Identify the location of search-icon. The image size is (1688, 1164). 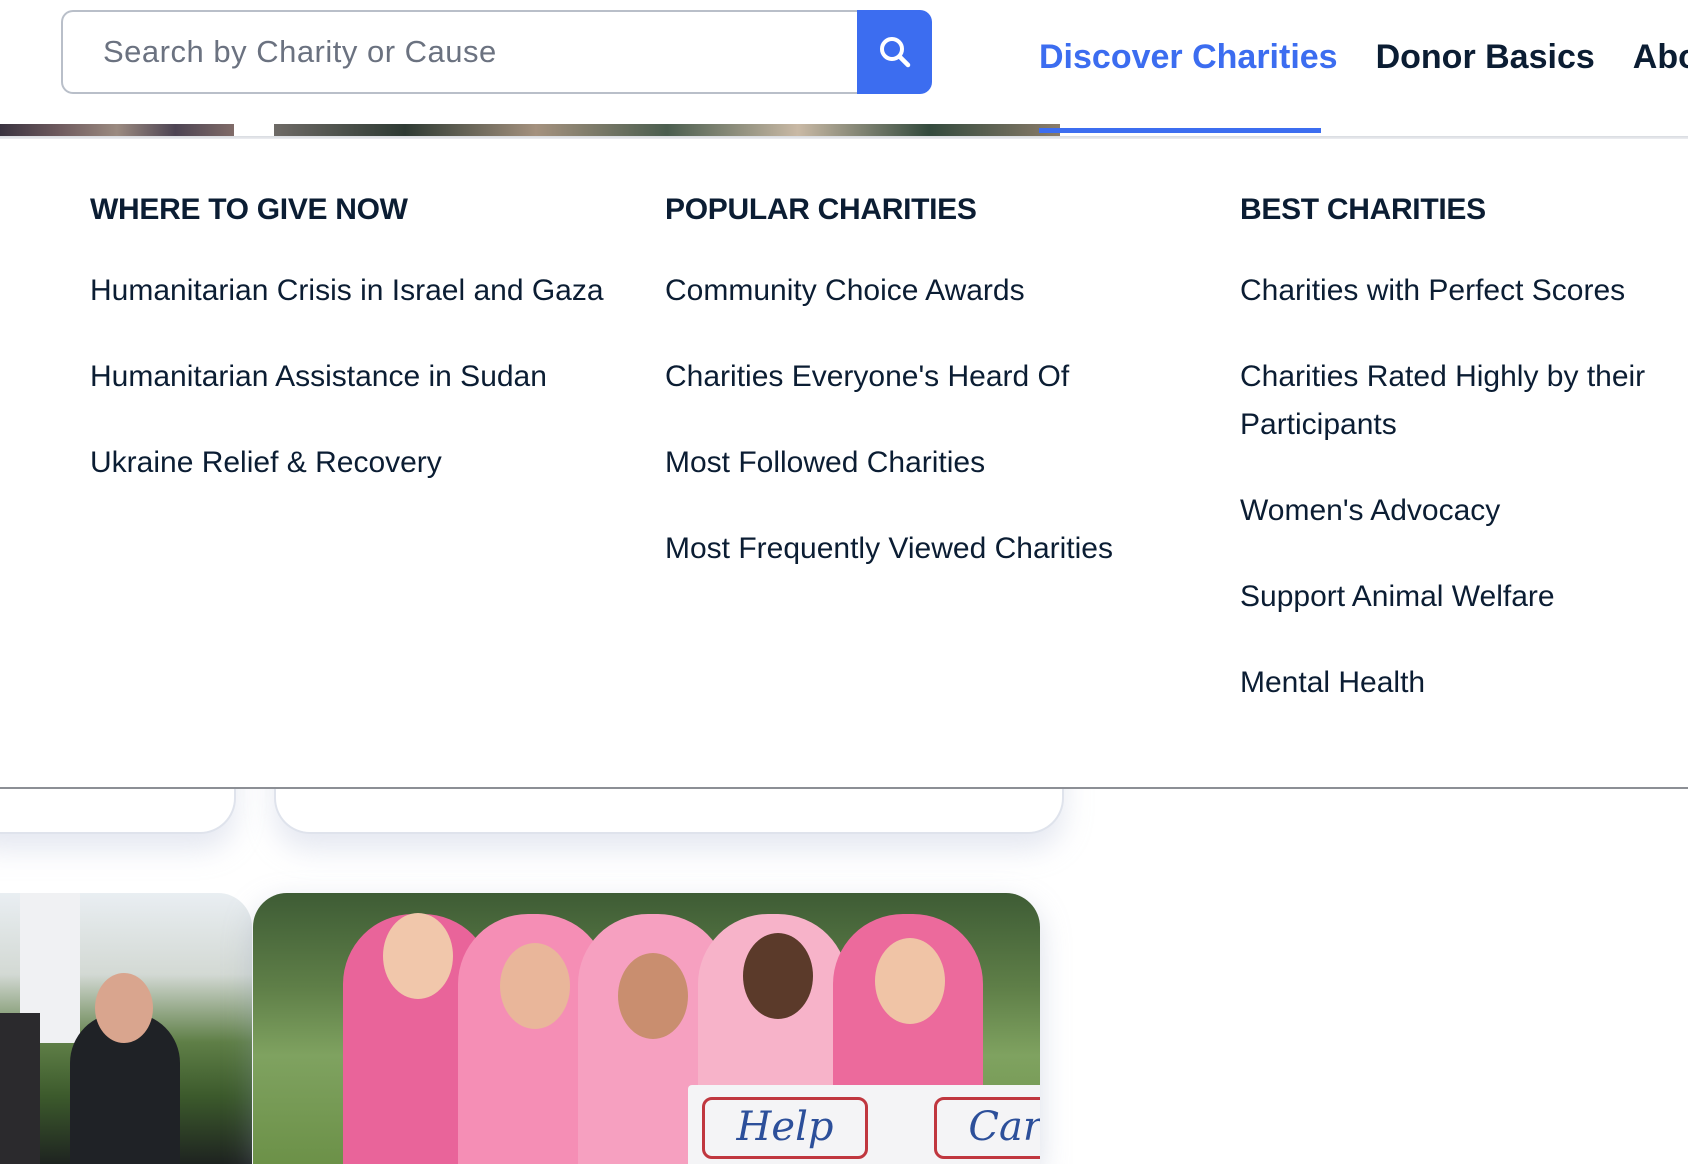
(894, 52).